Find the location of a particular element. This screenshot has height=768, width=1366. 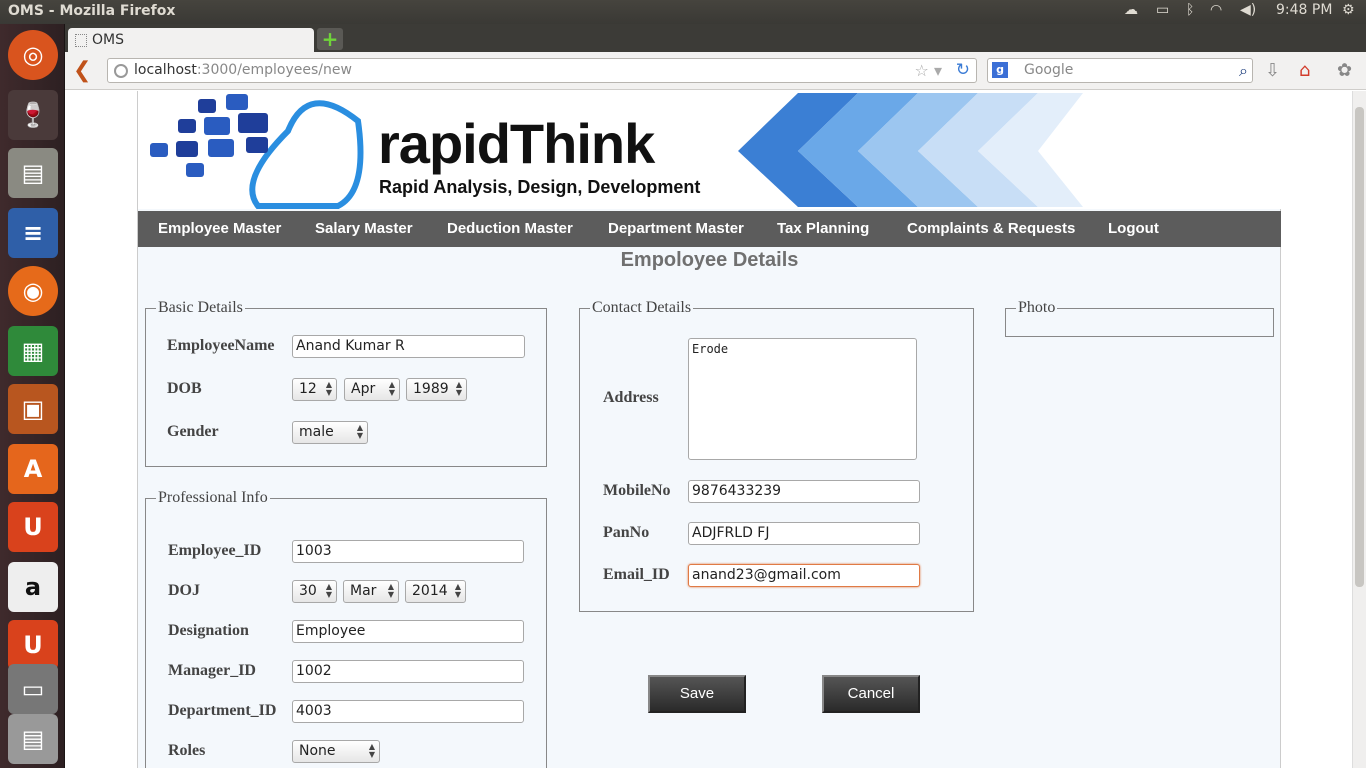

dob-month-value: Apr is located at coordinates (363, 389).